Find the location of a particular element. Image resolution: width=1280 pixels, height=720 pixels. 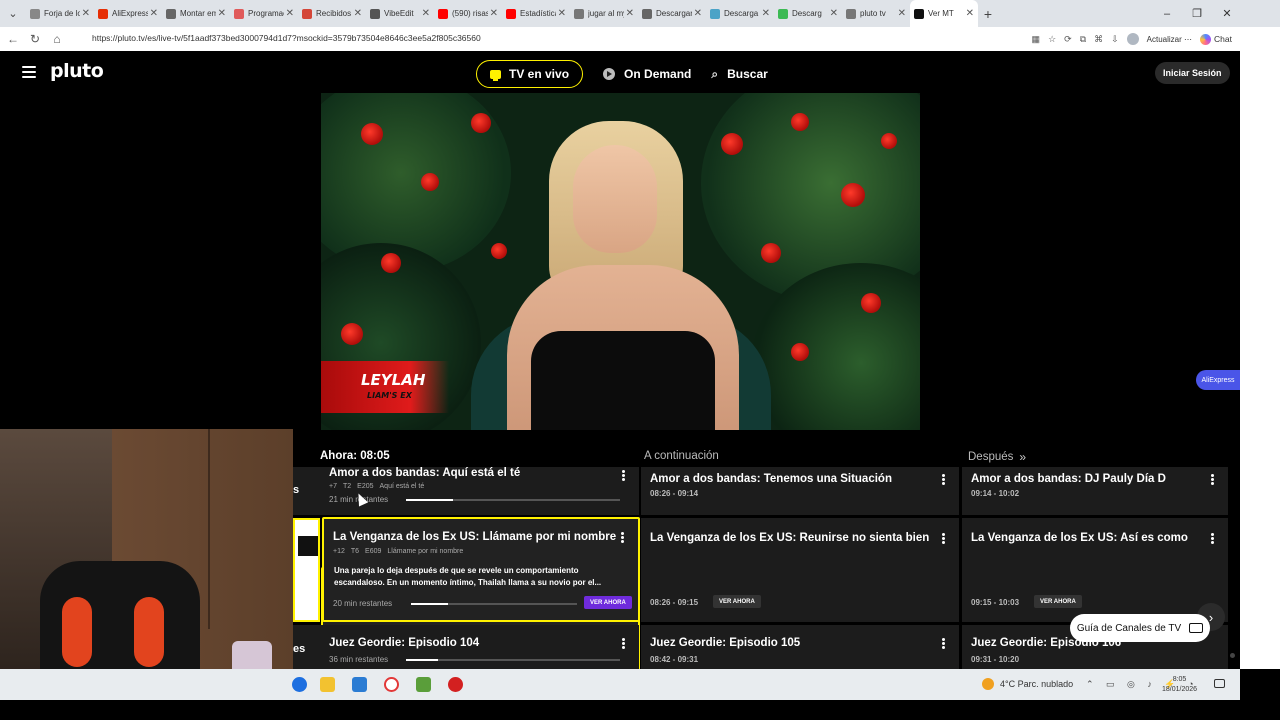

browser-tab: Estadísticas✕ is located at coordinates (536, 13).